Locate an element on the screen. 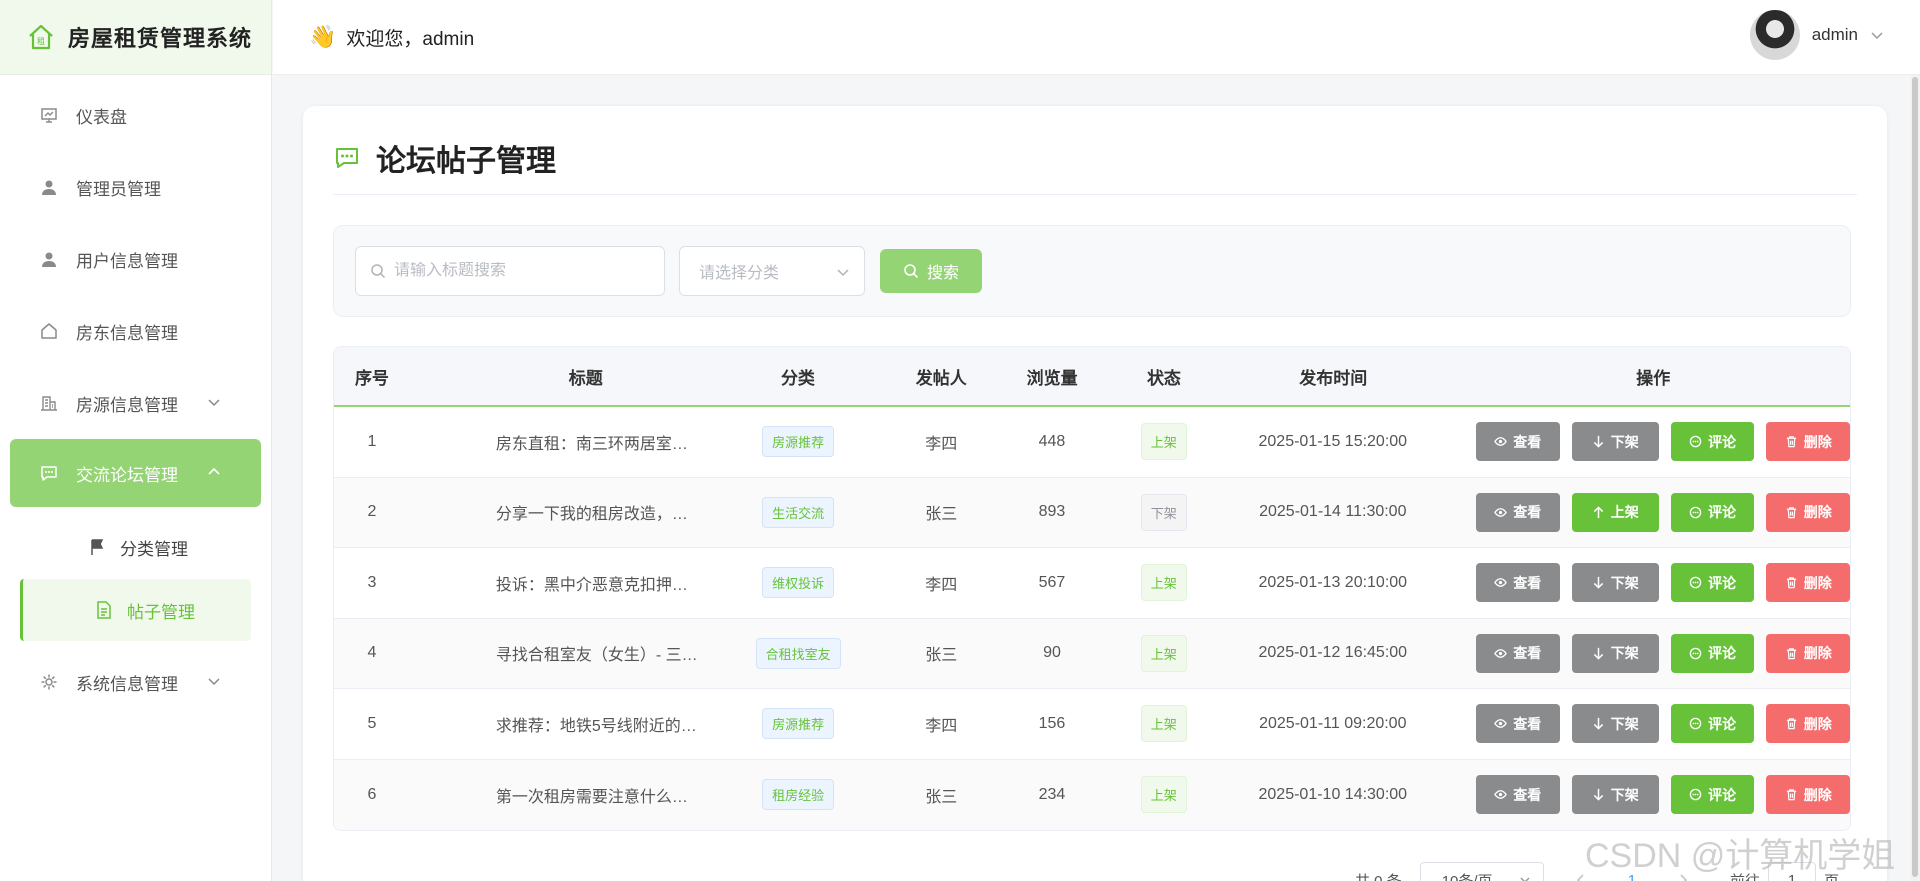  column-header: 发帖人 is located at coordinates (941, 376).